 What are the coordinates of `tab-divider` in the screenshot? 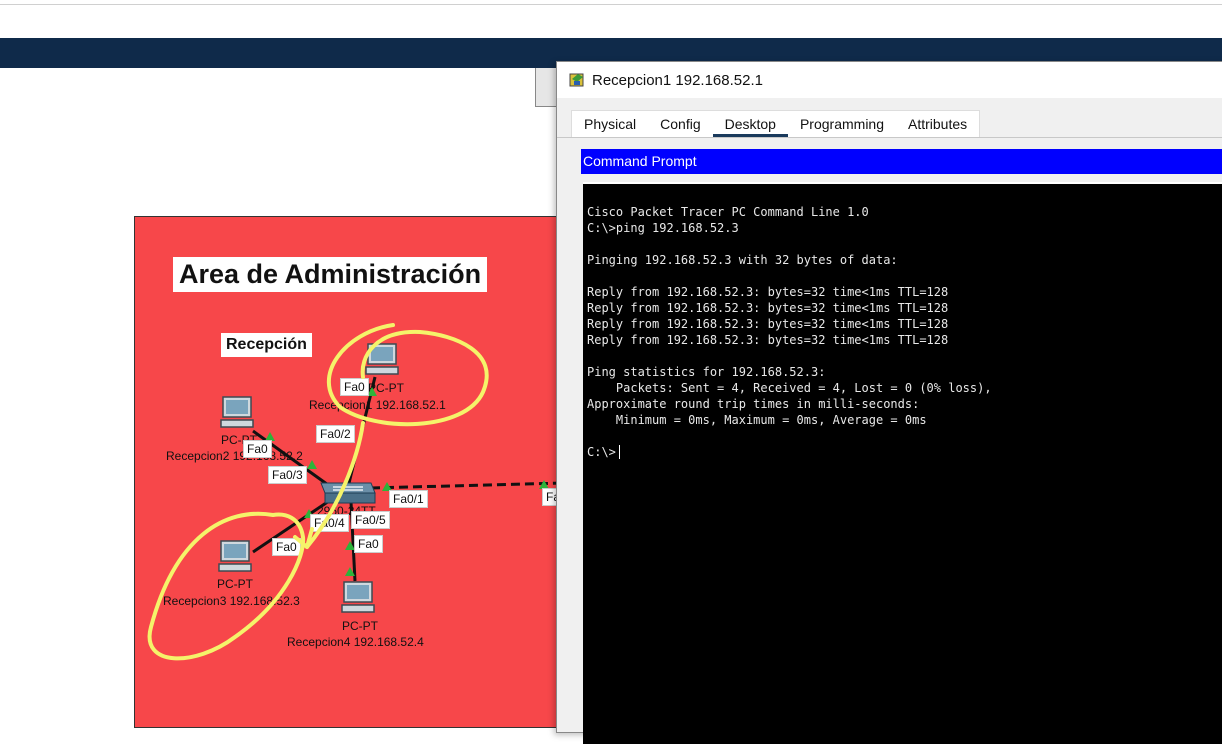 It's located at (889, 137).